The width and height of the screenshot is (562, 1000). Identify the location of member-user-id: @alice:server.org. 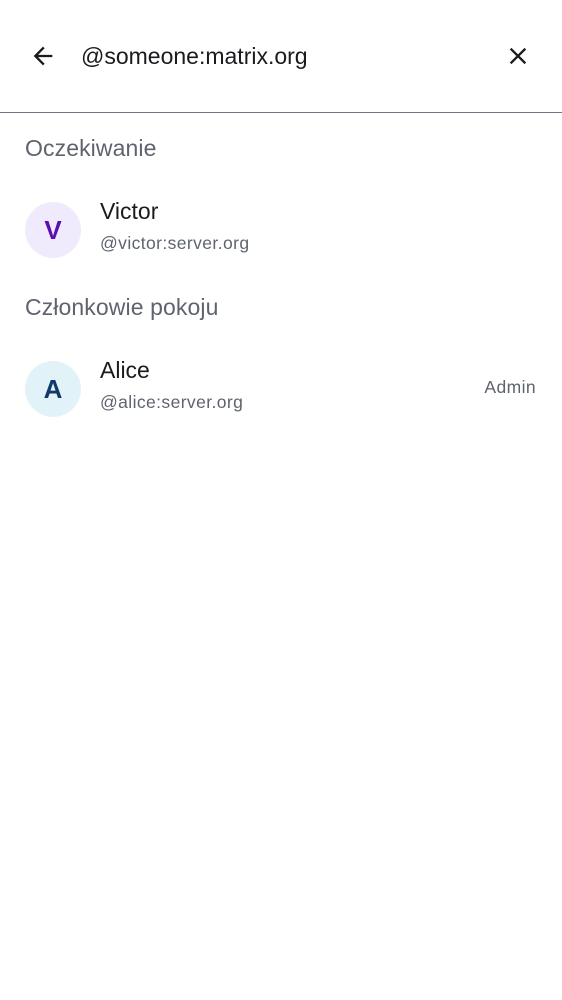
(172, 402).